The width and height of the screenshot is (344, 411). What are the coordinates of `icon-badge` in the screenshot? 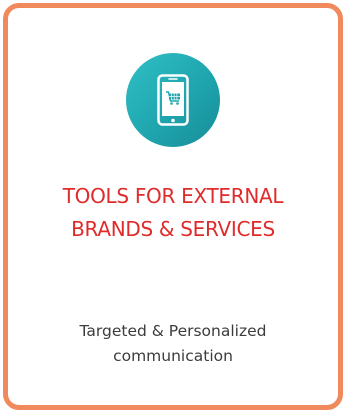 It's located at (173, 100).